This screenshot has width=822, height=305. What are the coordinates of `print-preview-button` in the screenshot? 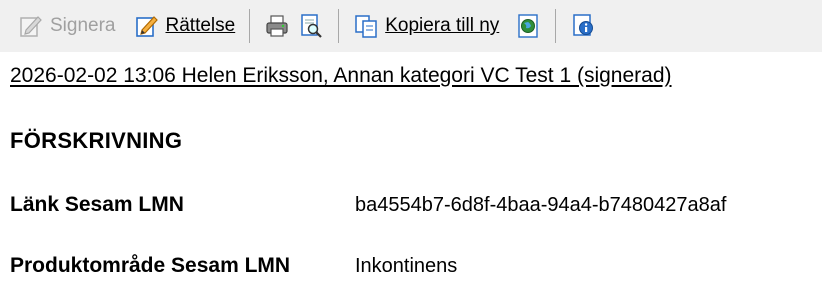 It's located at (311, 26).